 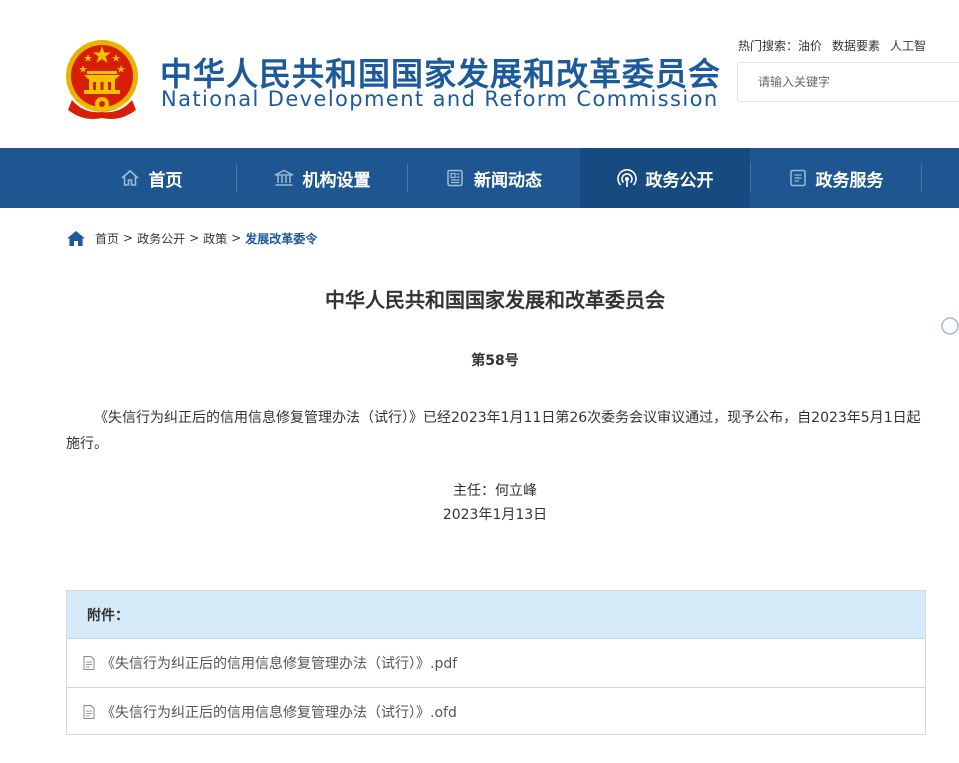 What do you see at coordinates (283, 177) in the screenshot?
I see `institution-icon` at bounding box center [283, 177].